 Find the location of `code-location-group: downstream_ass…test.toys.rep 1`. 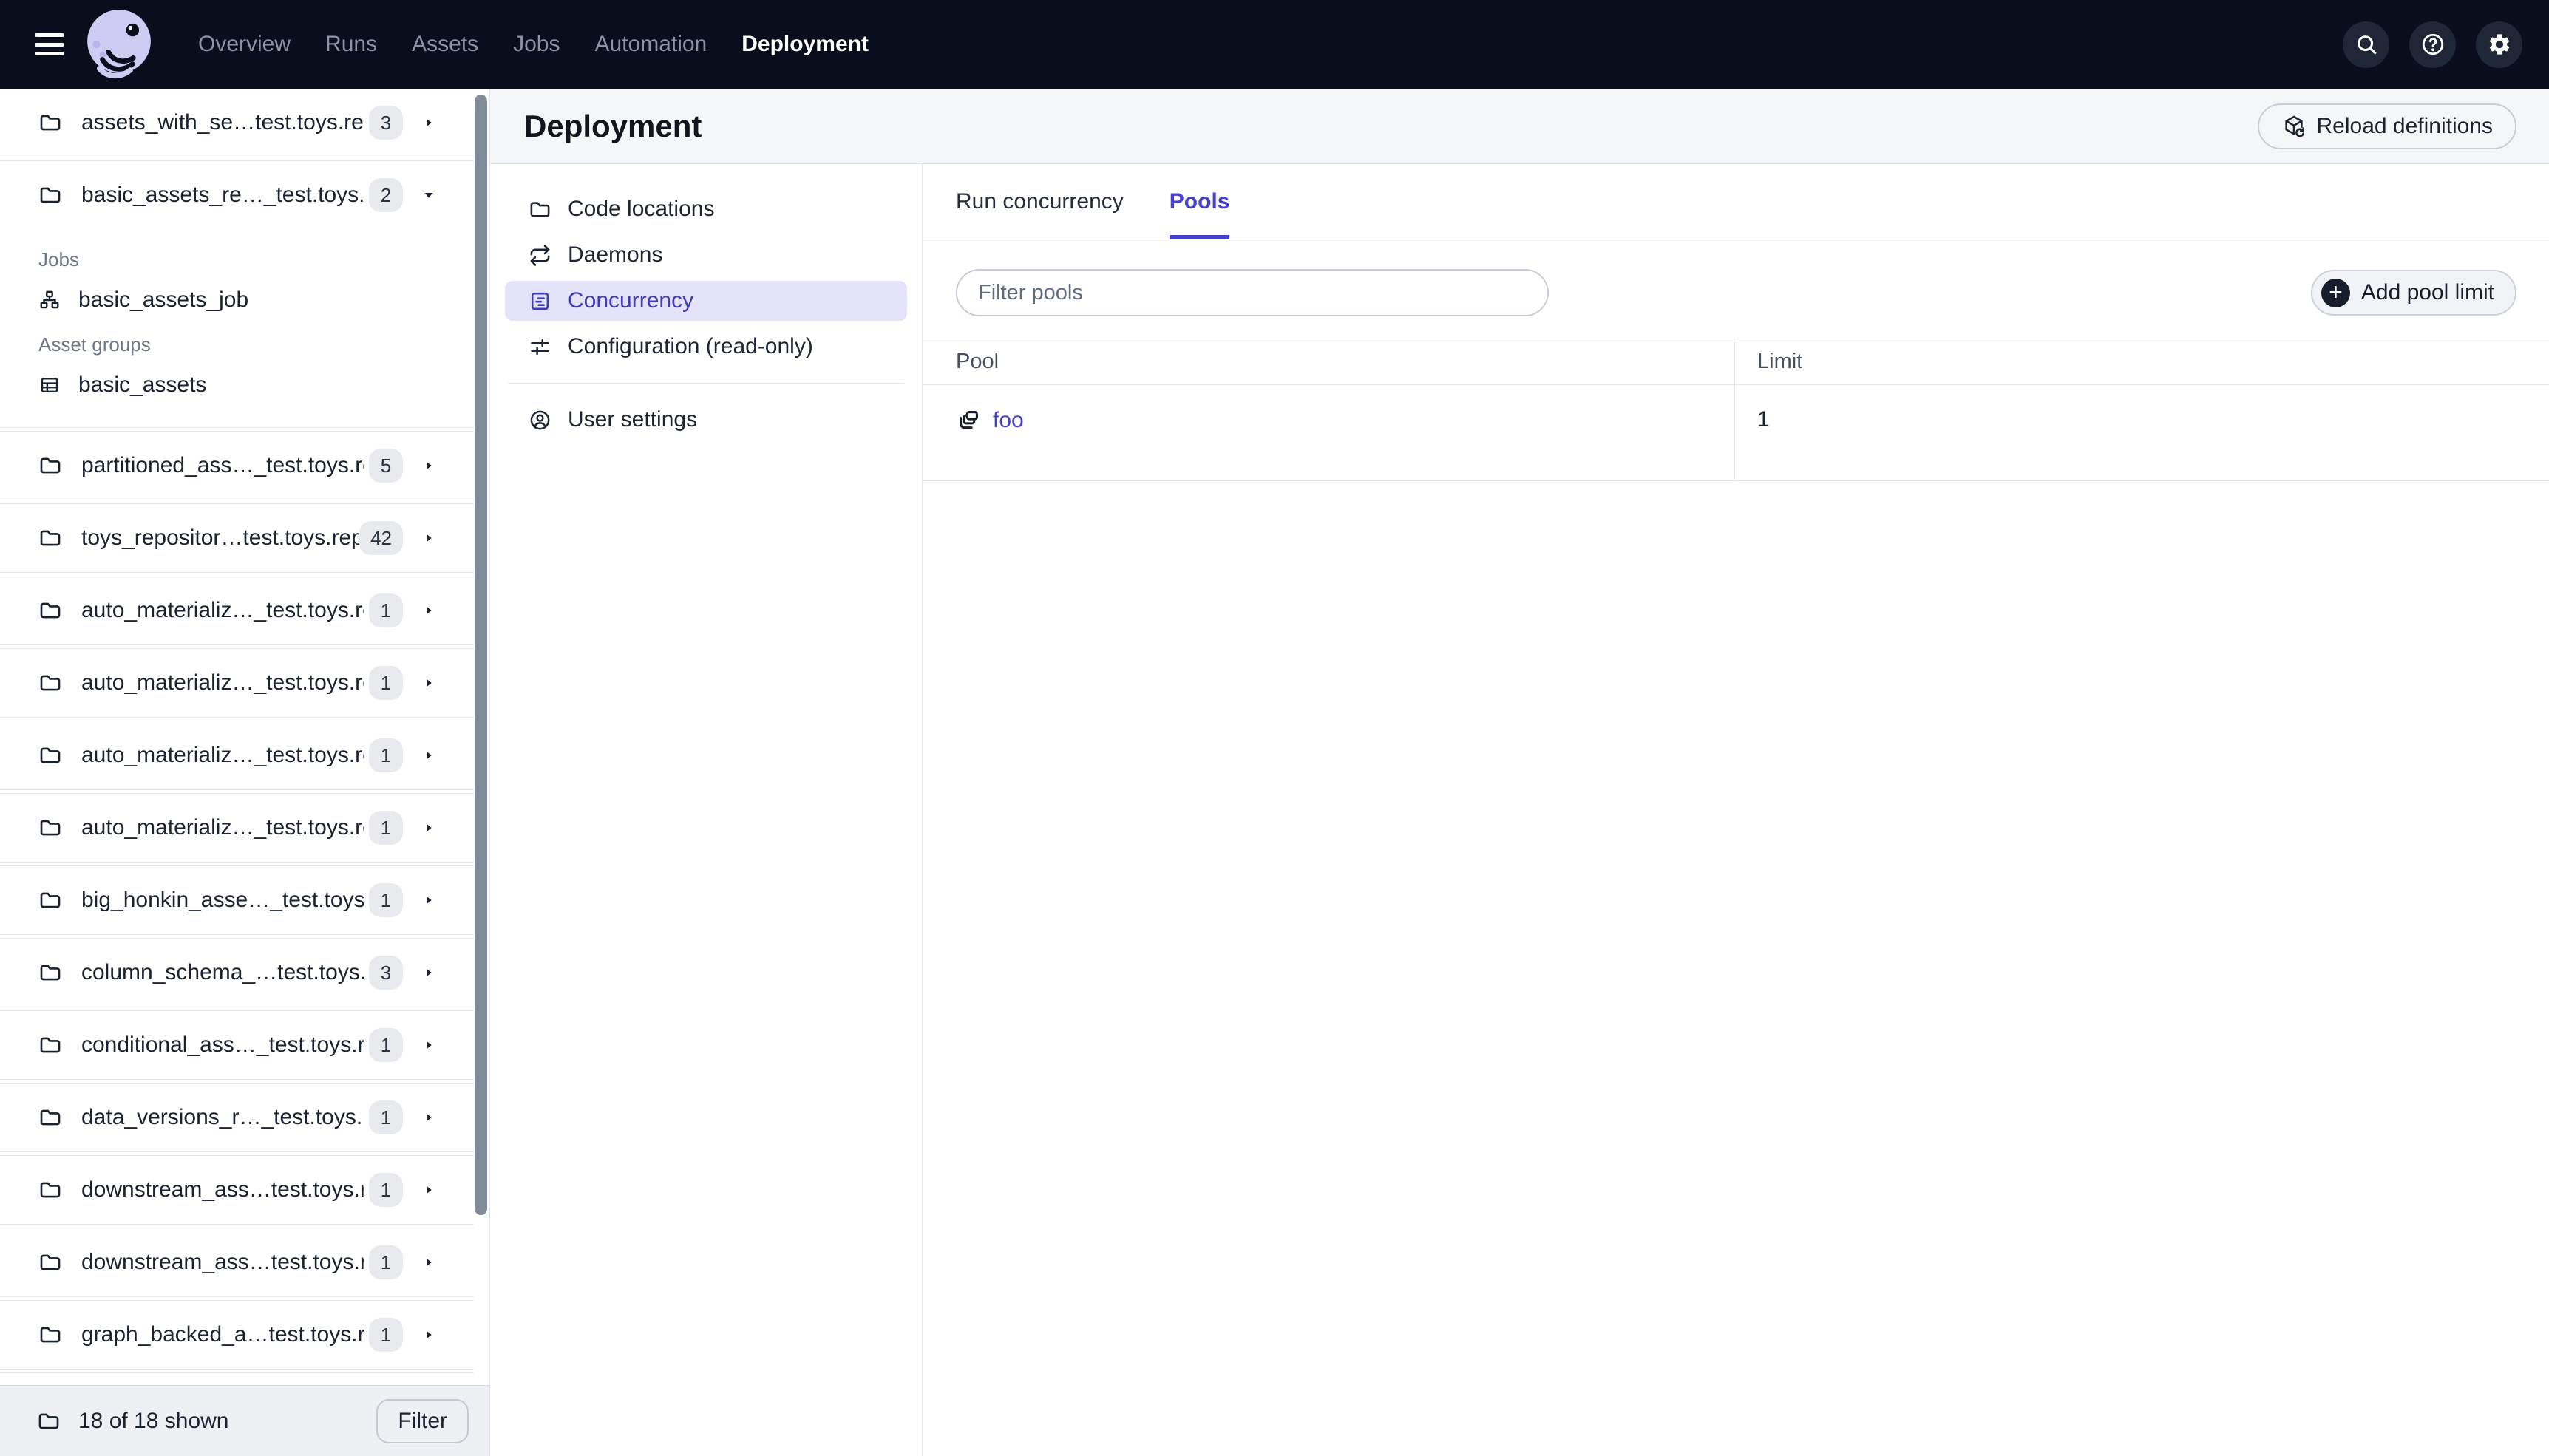

code-location-group: downstream_ass…test.toys.rep 1 is located at coordinates (237, 1190).